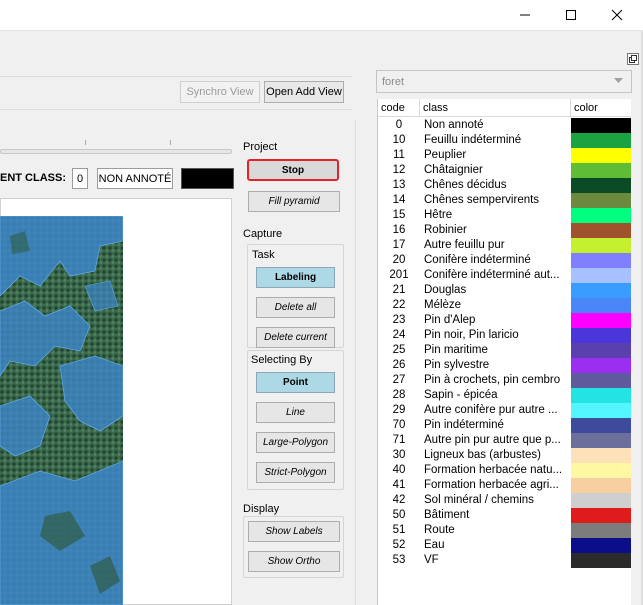 The width and height of the screenshot is (643, 605). What do you see at coordinates (504, 290) in the screenshot?
I see `table-row: 21 Douglas` at bounding box center [504, 290].